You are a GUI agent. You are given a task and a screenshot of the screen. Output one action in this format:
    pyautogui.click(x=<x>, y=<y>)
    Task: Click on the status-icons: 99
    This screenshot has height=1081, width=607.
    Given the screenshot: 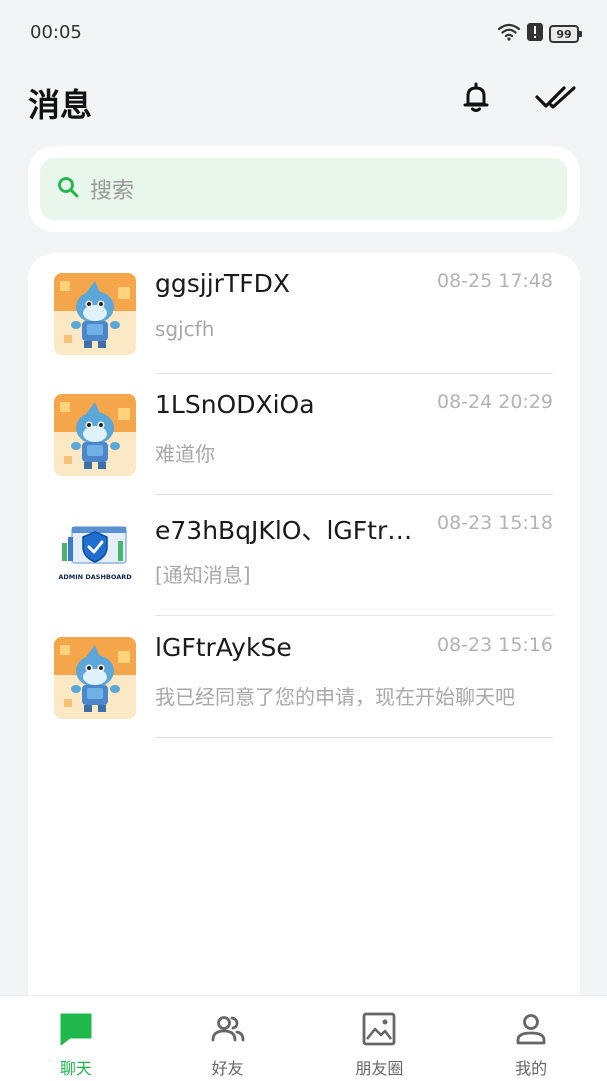 What is the action you would take?
    pyautogui.click(x=539, y=34)
    